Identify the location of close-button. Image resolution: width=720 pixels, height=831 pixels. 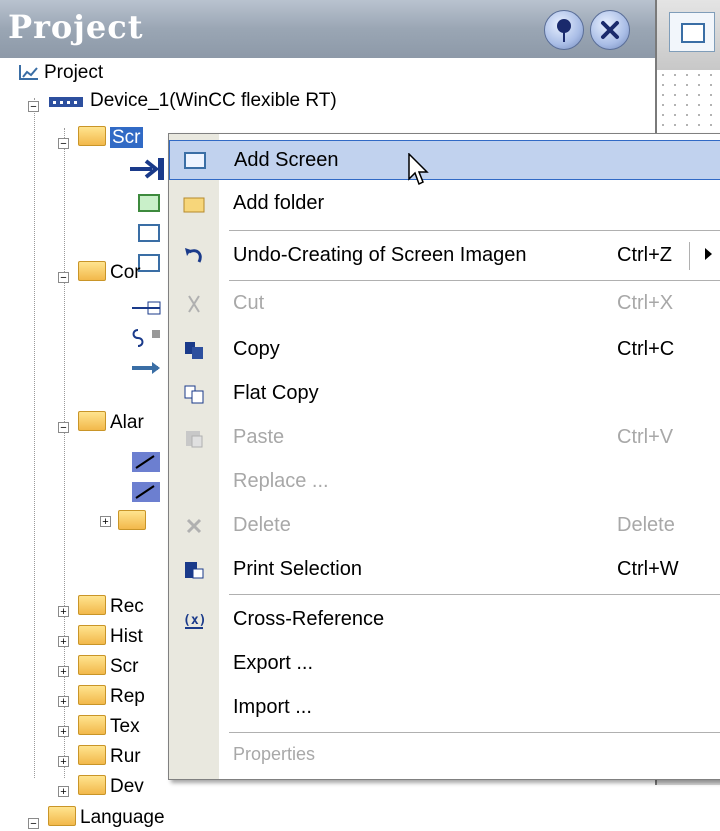
(610, 30).